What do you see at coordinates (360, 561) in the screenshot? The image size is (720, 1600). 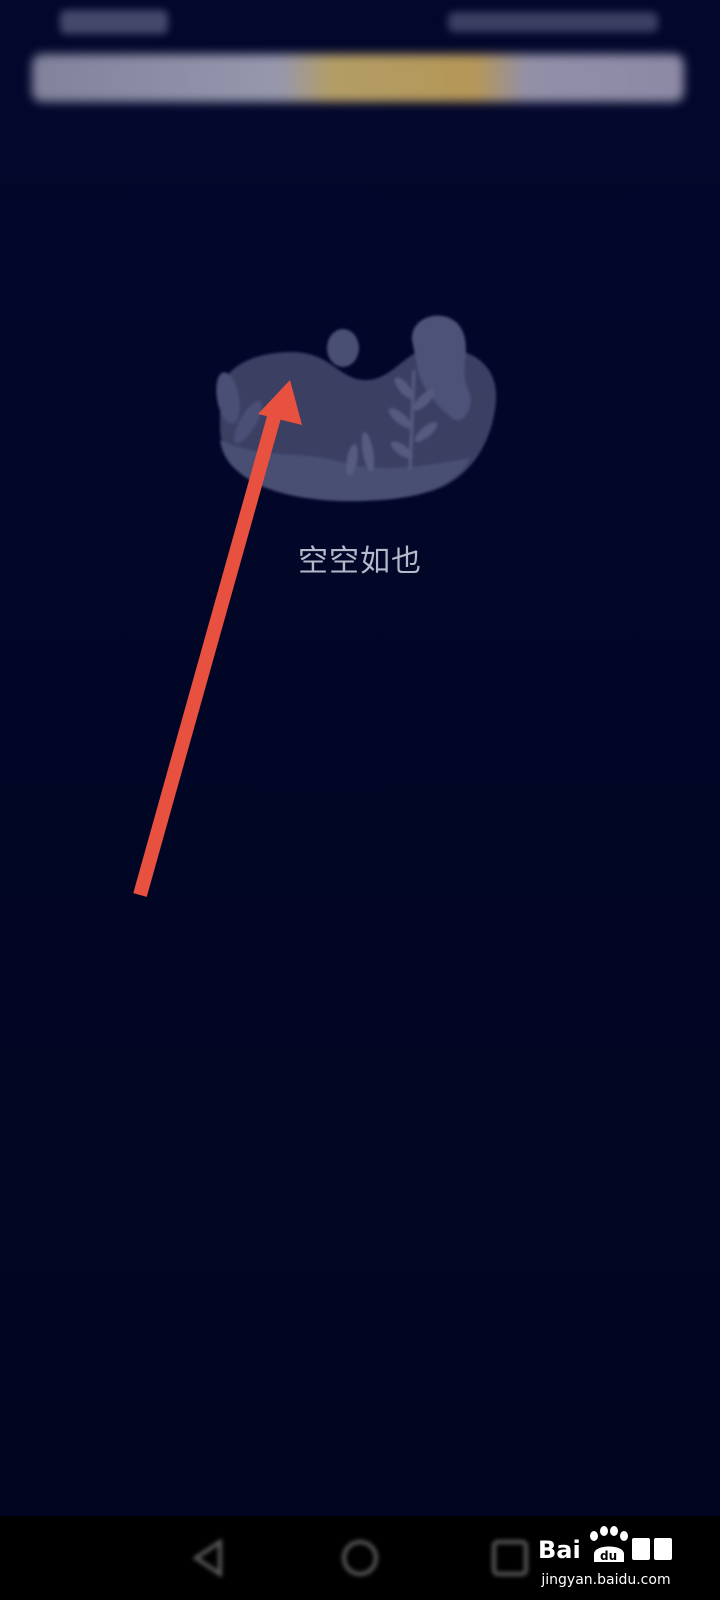 I see `empty-state-message: 空空如也` at bounding box center [360, 561].